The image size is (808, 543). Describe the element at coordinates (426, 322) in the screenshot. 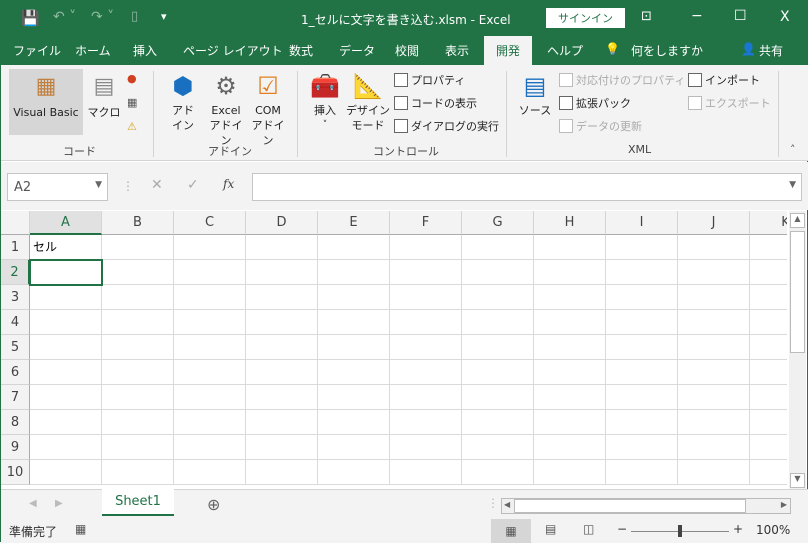

I see `cell-F4` at that location.